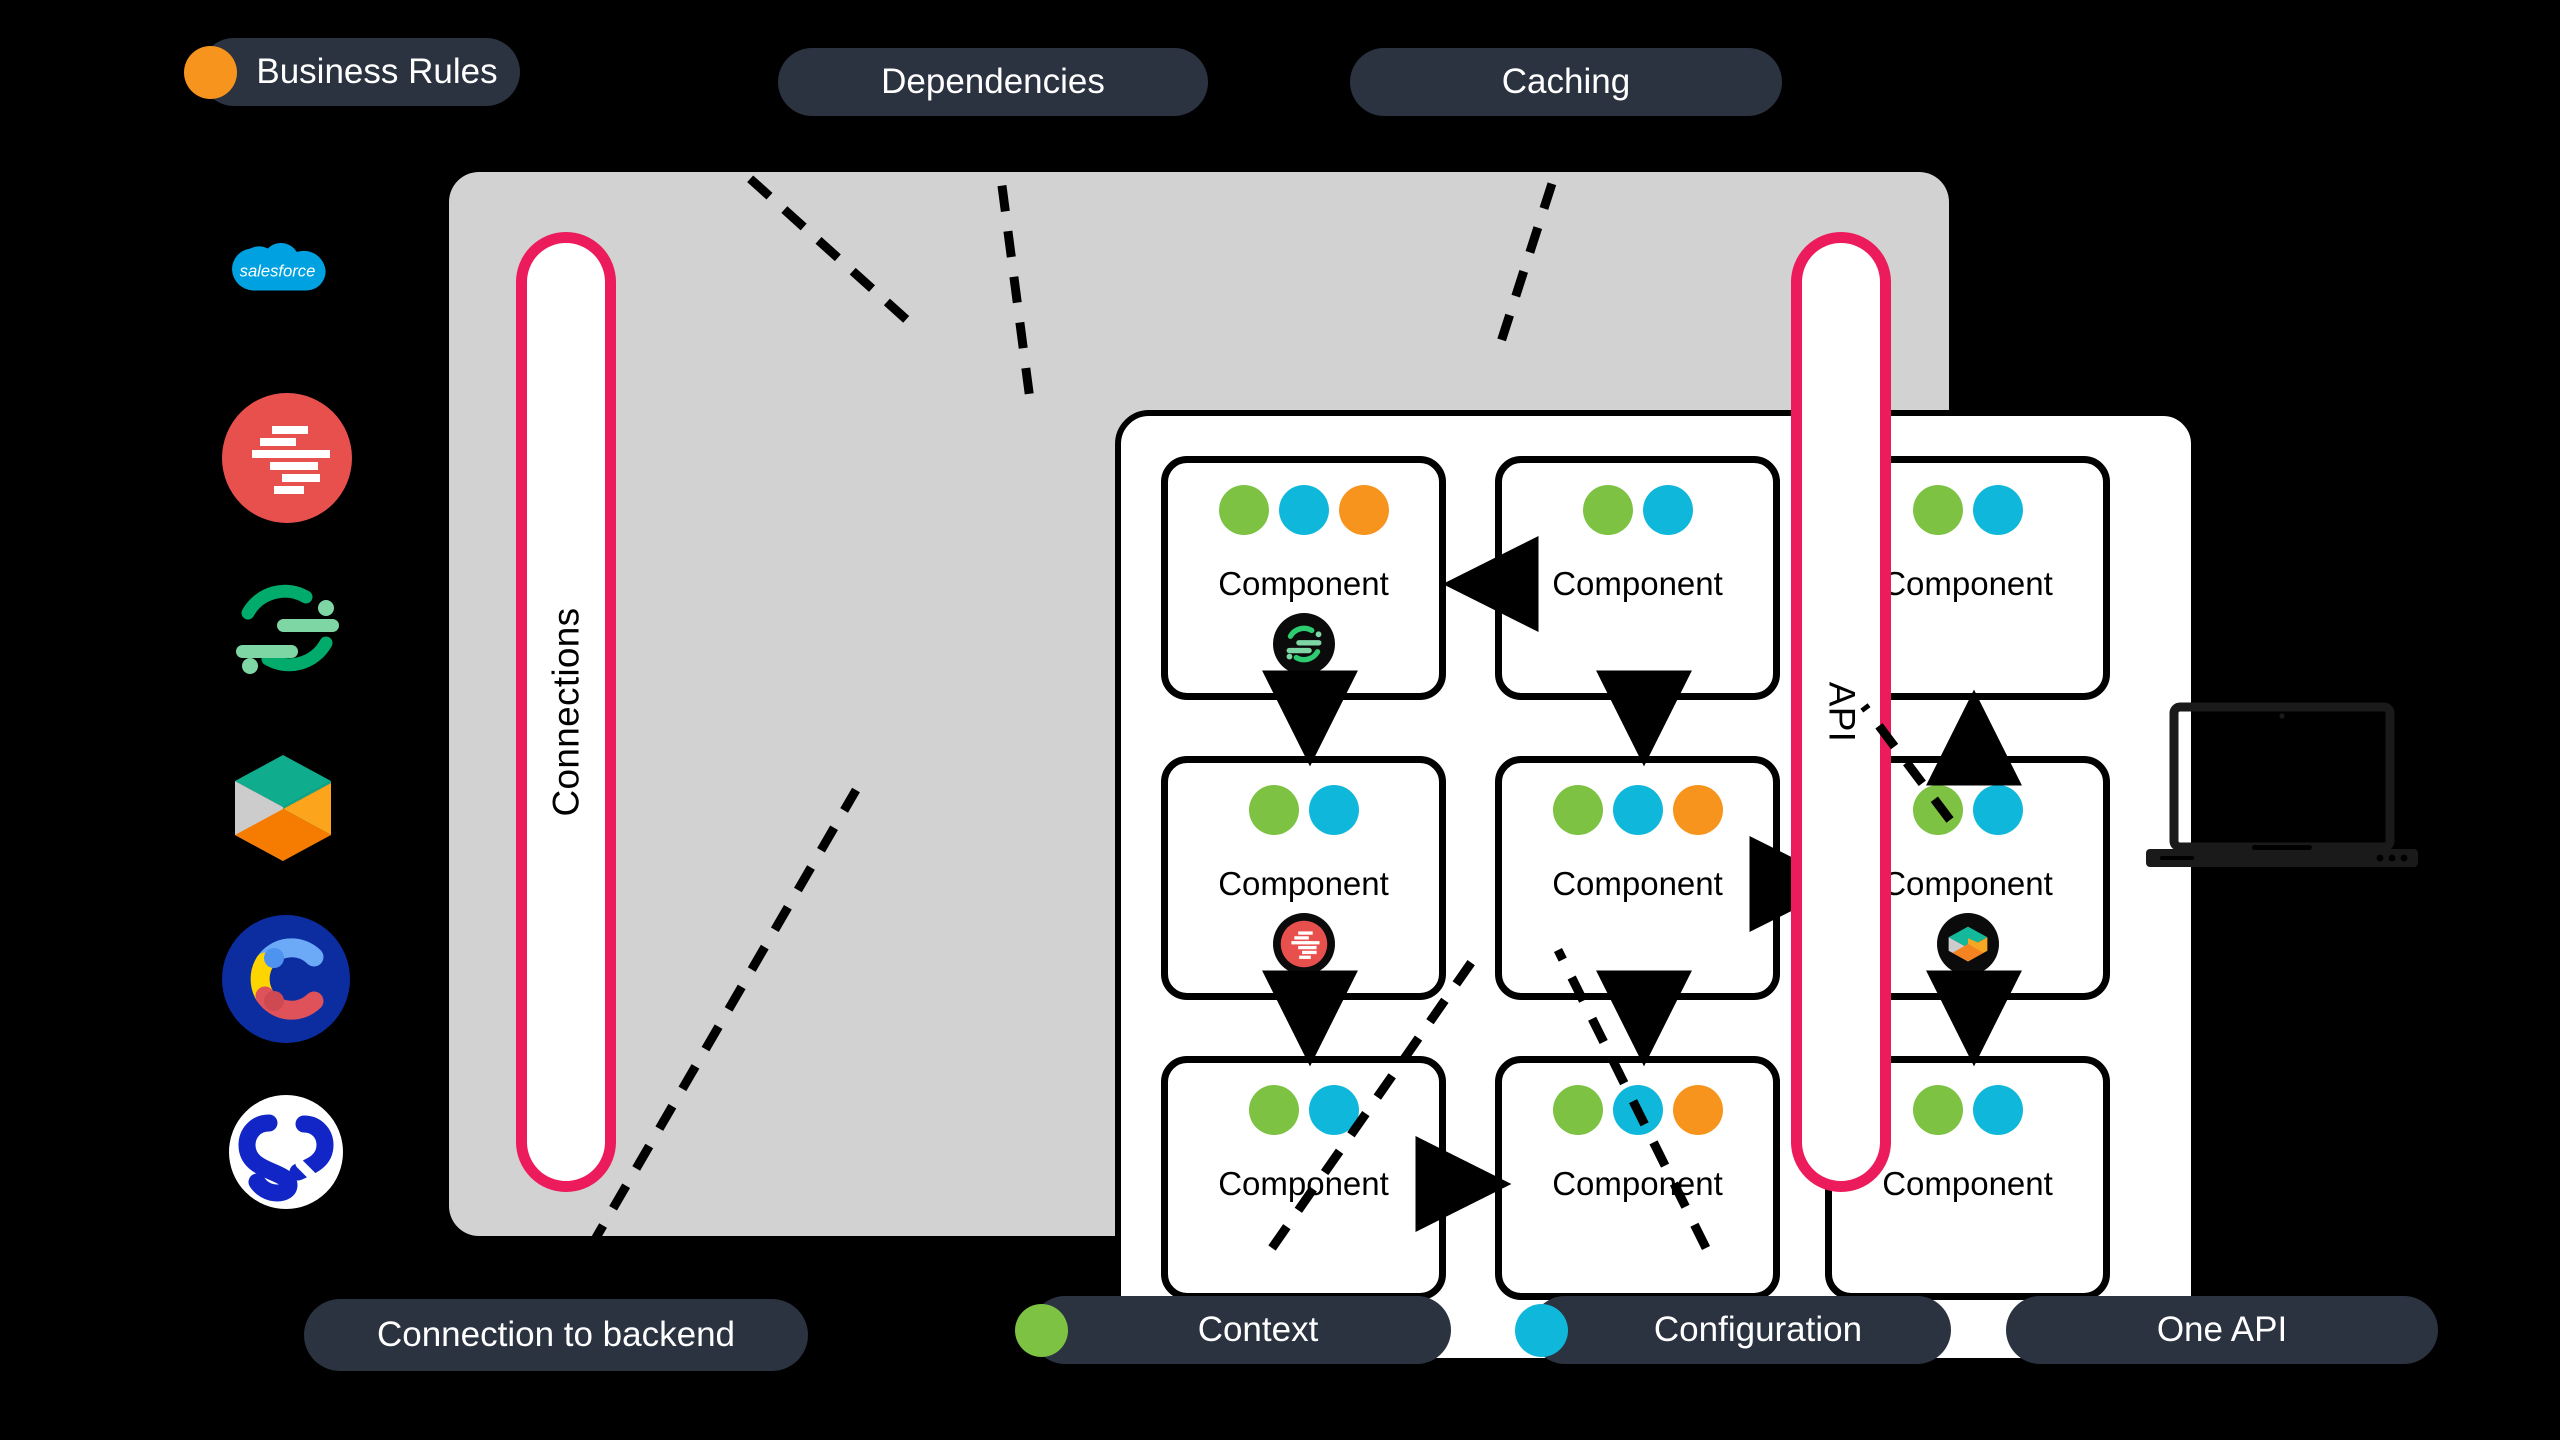 The height and width of the screenshot is (1440, 2560). What do you see at coordinates (1642, 884) in the screenshot?
I see `flow-arrows` at bounding box center [1642, 884].